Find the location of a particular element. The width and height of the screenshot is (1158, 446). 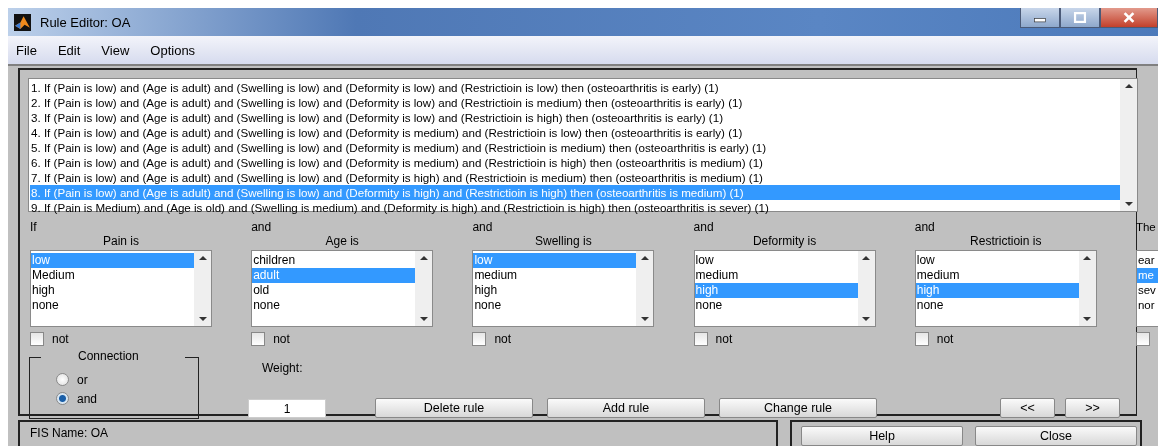

close-icon is located at coordinates (1129, 17).